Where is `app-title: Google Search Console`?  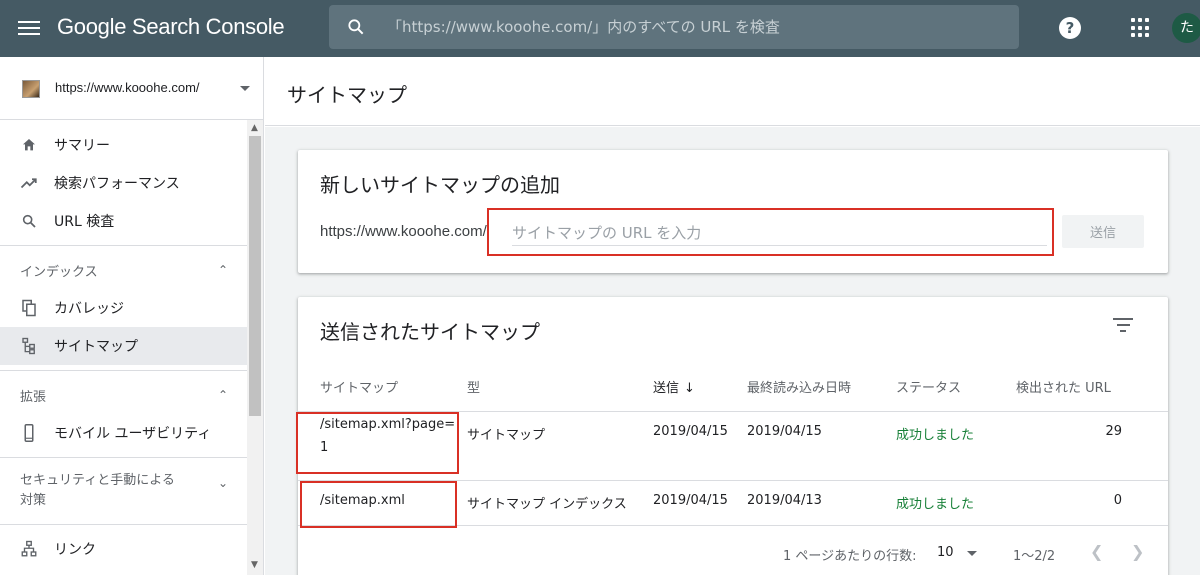 app-title: Google Search Console is located at coordinates (171, 27).